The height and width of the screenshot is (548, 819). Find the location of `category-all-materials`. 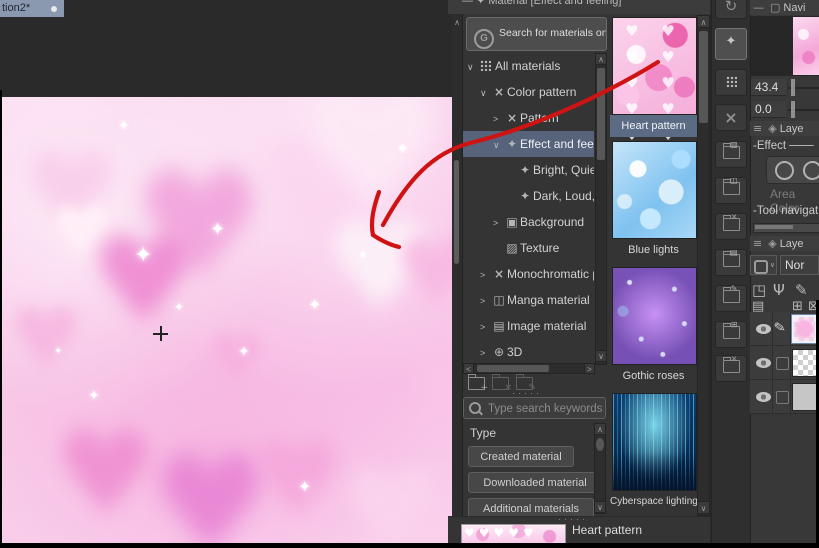

category-all-materials is located at coordinates (731, 82).